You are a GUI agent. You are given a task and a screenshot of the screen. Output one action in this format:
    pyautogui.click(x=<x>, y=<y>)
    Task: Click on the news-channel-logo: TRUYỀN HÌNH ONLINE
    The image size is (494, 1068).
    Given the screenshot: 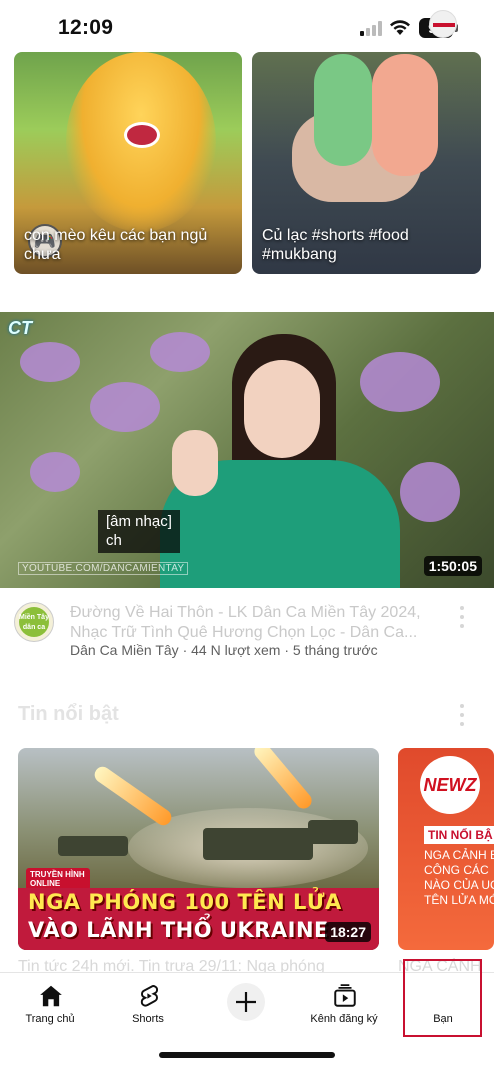 What is the action you would take?
    pyautogui.click(x=58, y=879)
    